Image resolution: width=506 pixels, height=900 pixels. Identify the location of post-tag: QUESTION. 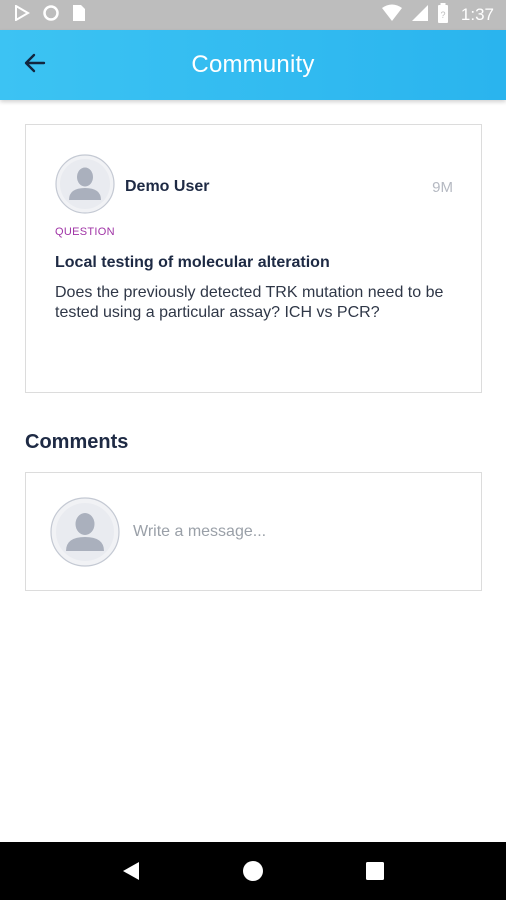
(85, 232).